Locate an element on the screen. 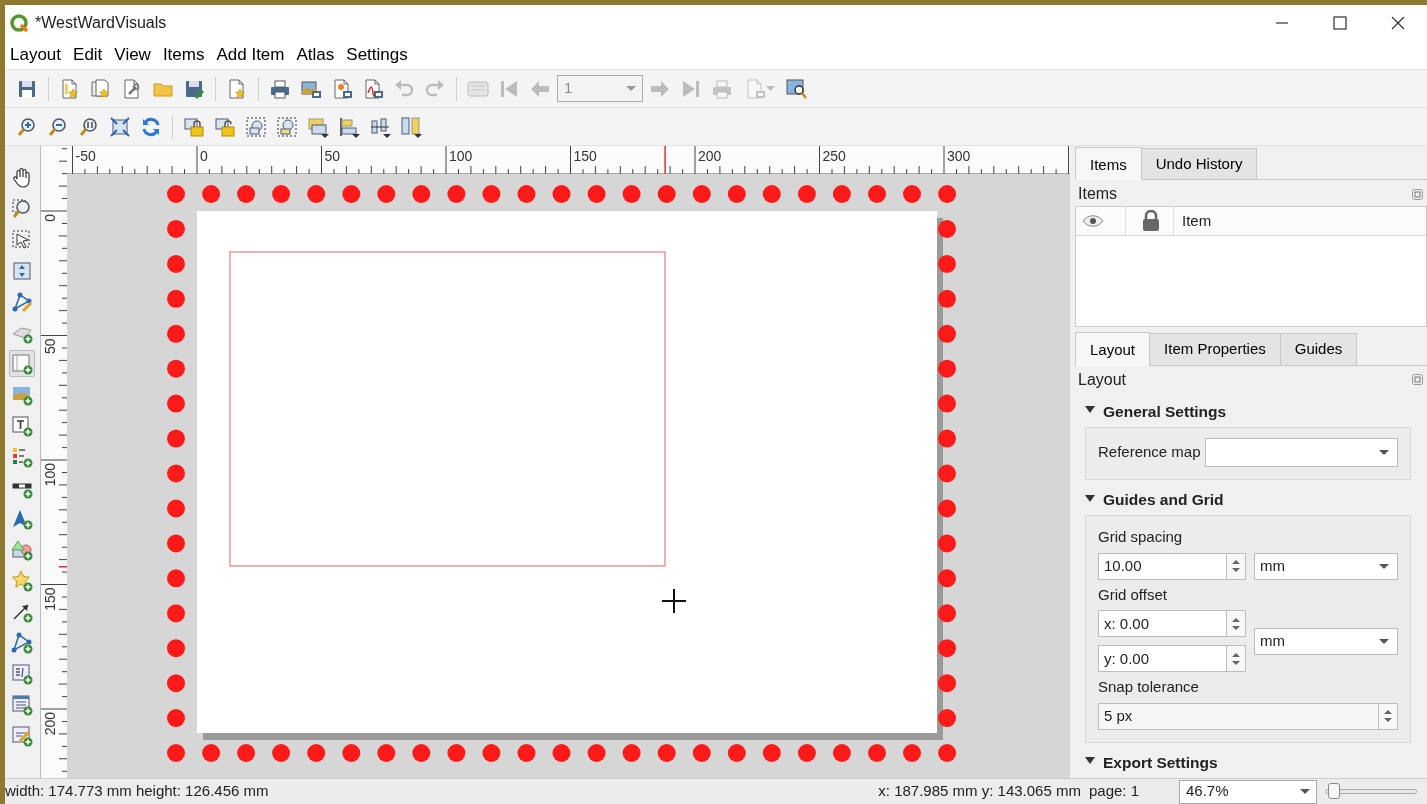 The height and width of the screenshot is (804, 1427). add-legend-icon is located at coordinates (21, 456).